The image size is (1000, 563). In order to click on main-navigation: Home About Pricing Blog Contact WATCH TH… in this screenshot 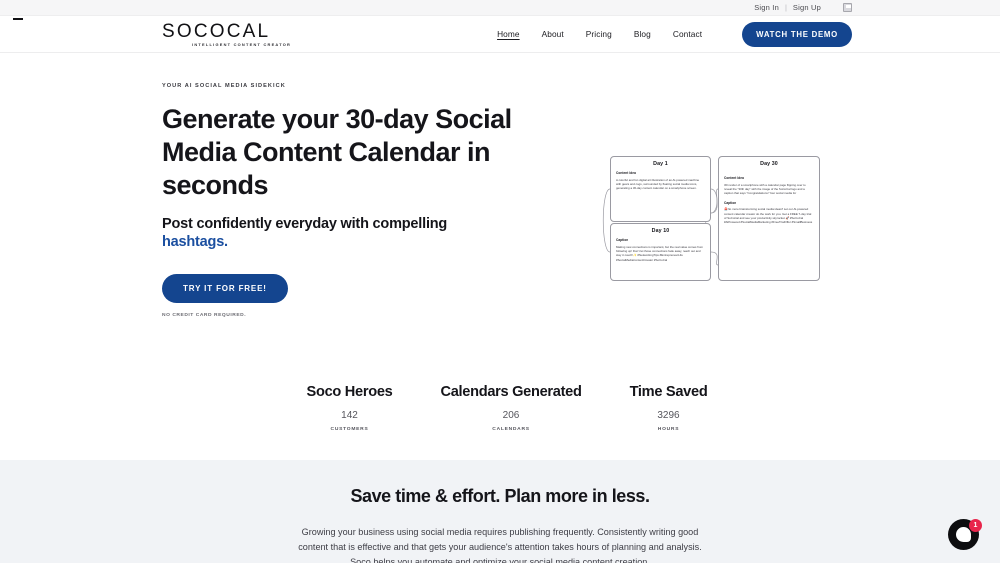, I will do `click(674, 34)`.